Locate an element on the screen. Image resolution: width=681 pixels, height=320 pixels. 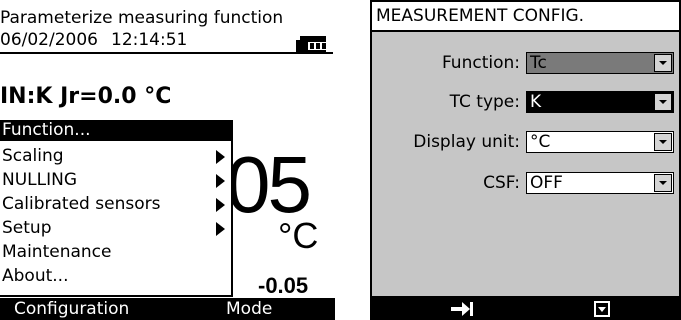
header-divider is located at coordinates (166, 53).